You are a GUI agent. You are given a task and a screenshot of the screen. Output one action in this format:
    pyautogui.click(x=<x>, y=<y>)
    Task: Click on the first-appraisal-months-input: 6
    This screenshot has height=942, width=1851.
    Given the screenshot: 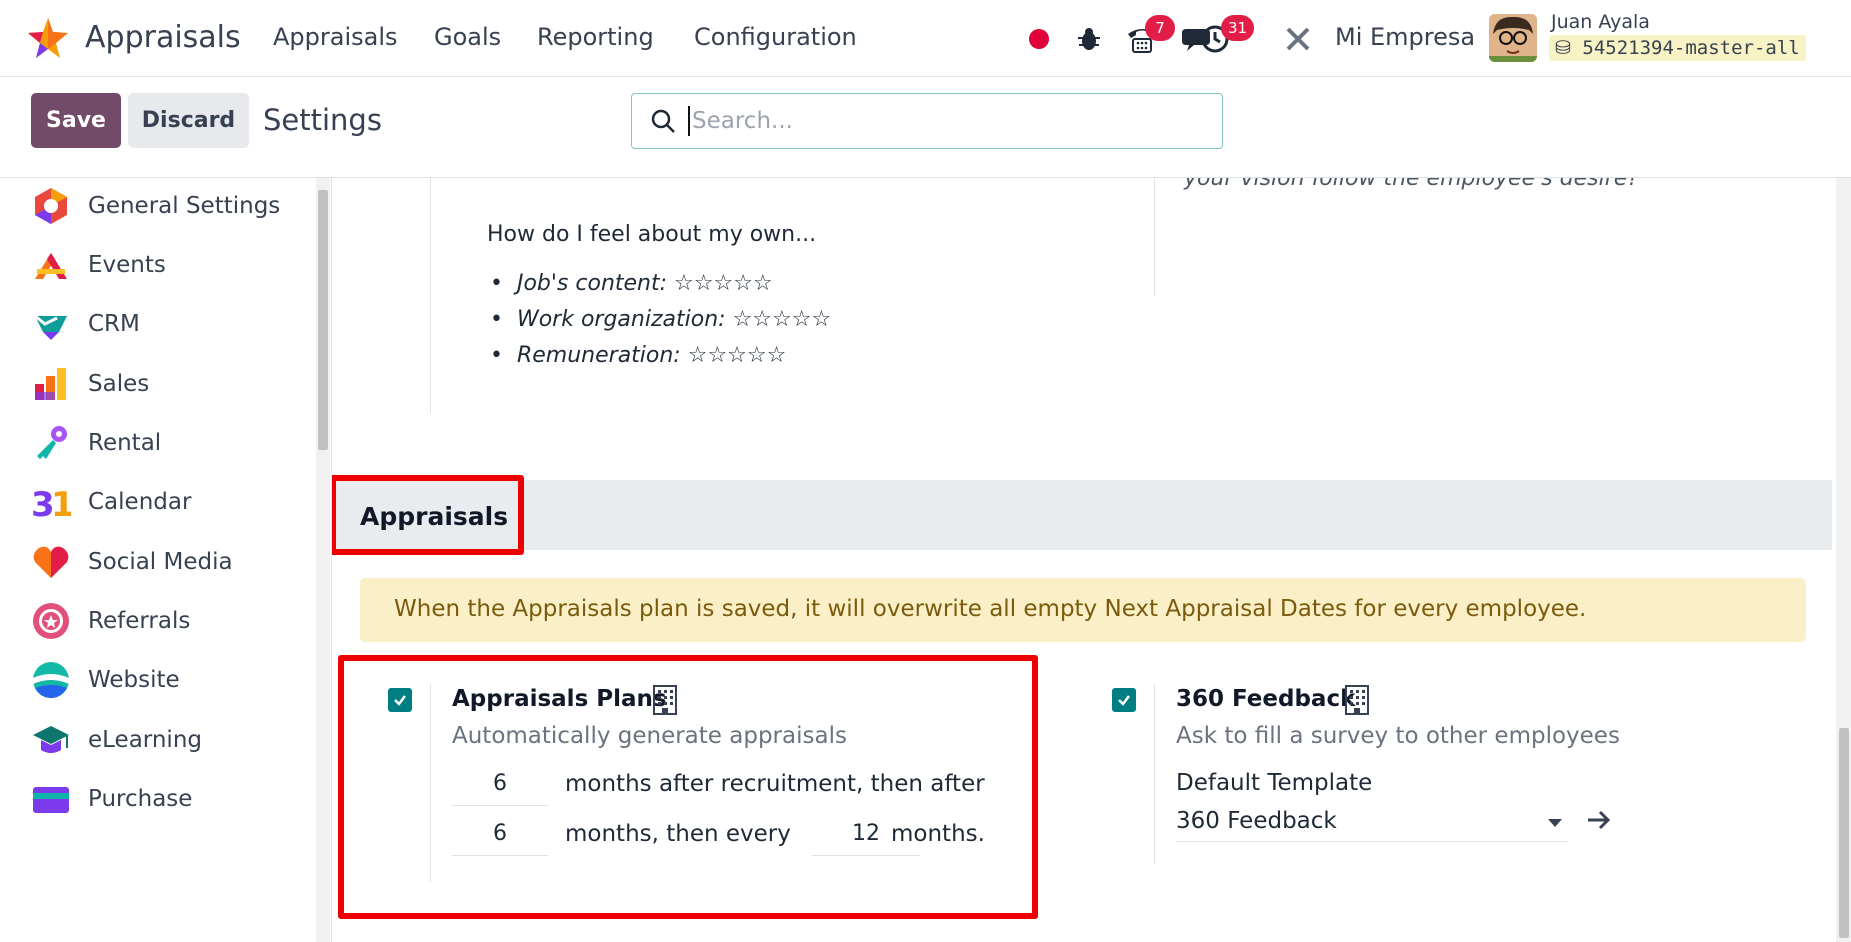 What is the action you would take?
    pyautogui.click(x=500, y=784)
    